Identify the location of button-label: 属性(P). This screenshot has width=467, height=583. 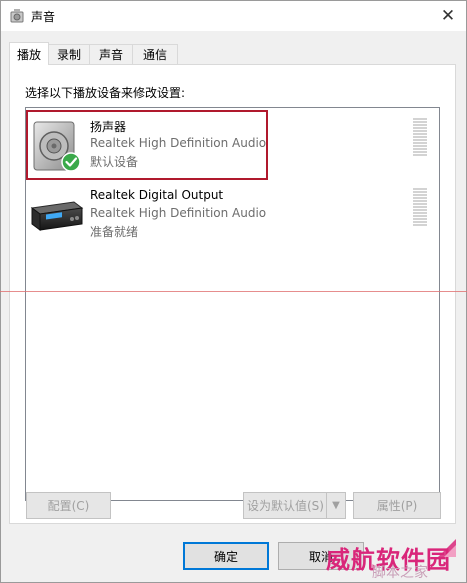
(397, 506).